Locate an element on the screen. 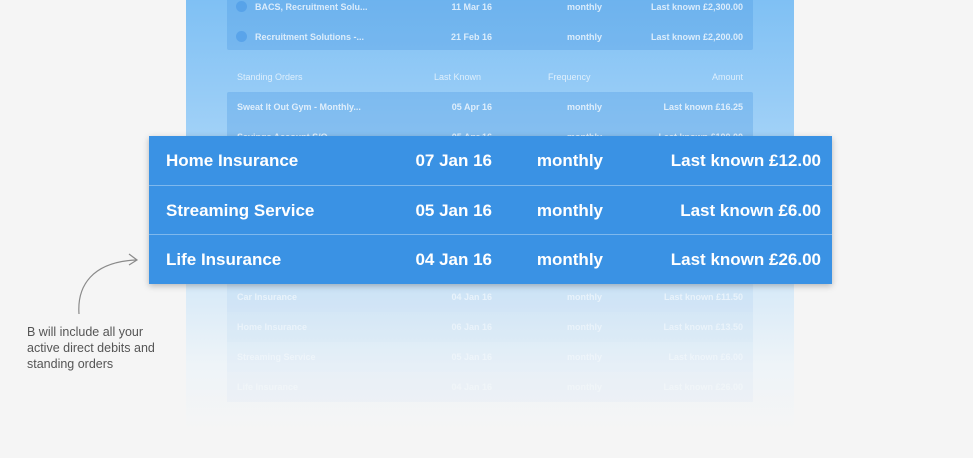  column-header-last-known: Last Known is located at coordinates (458, 77).